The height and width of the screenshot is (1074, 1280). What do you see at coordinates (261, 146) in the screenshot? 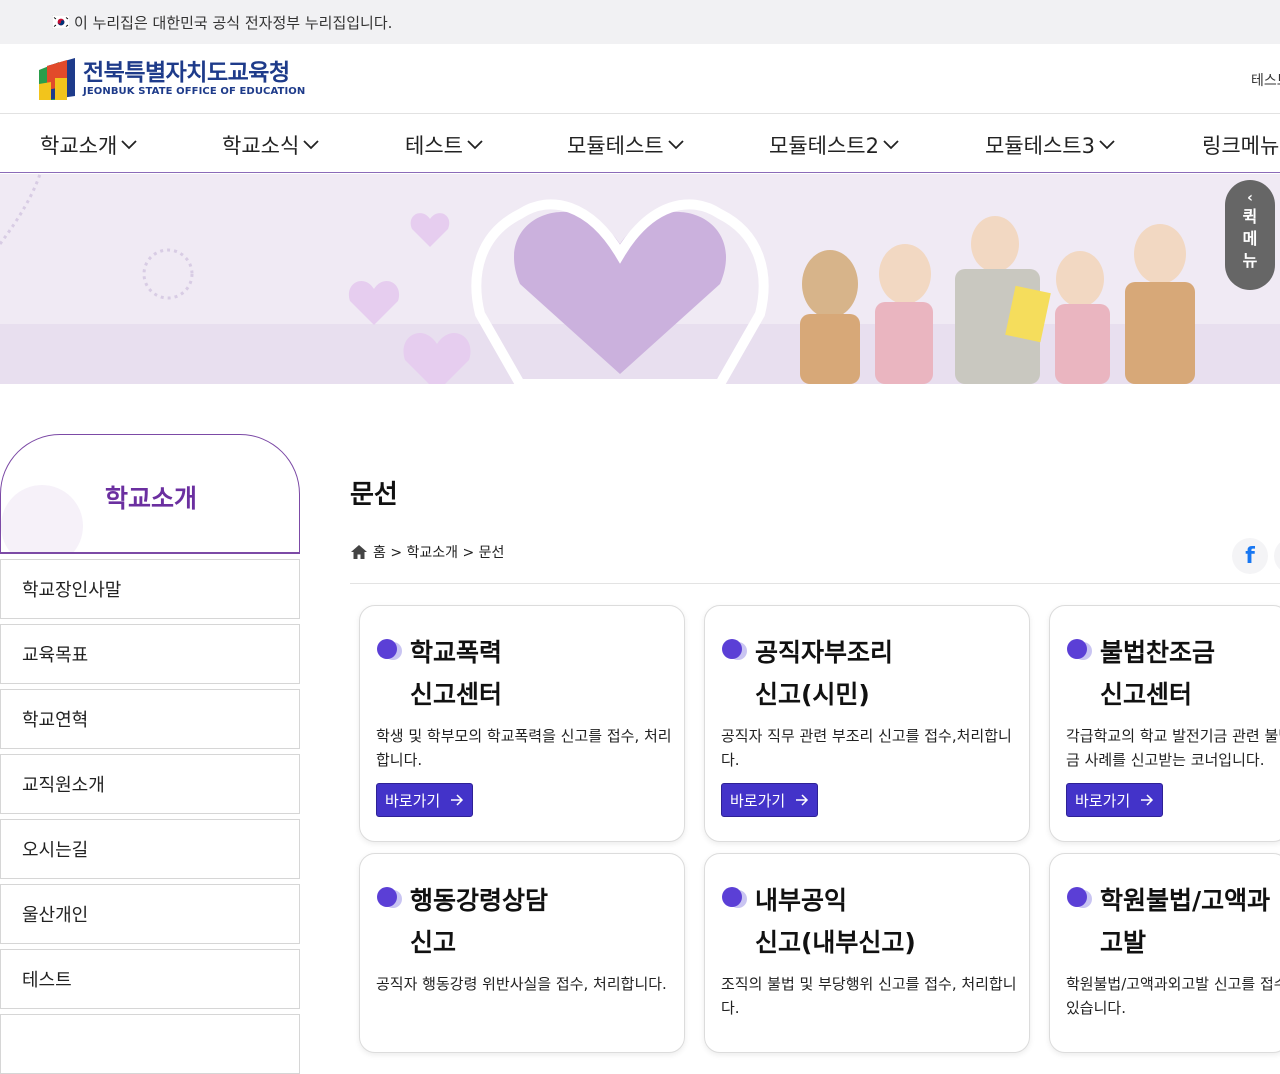
I see `gnb-label: 학교소식` at bounding box center [261, 146].